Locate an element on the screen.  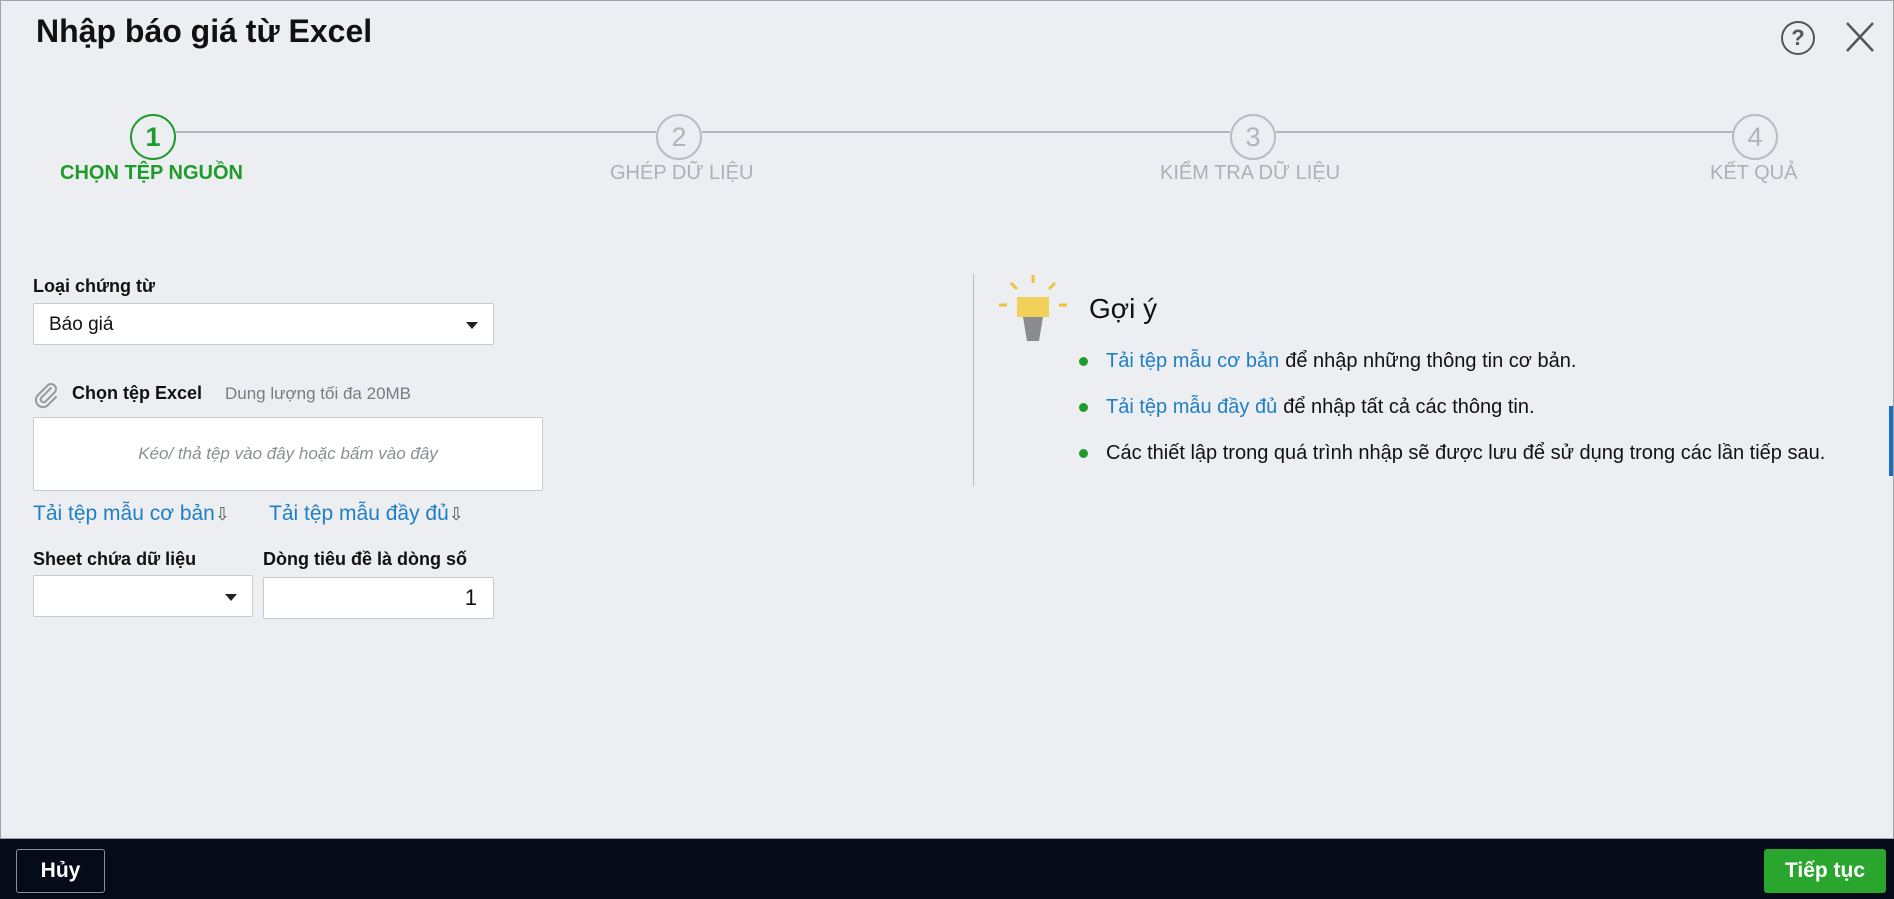
next-button: Tiếp tục is located at coordinates (1825, 871).